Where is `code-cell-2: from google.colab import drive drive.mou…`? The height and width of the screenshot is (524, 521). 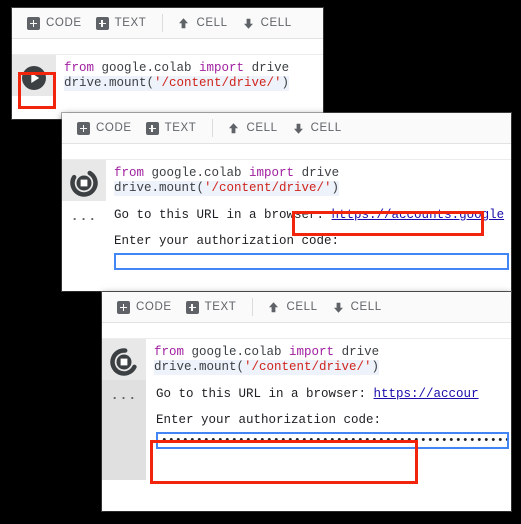
code-cell-2: from google.colab import drive drive.mou… is located at coordinates (286, 180).